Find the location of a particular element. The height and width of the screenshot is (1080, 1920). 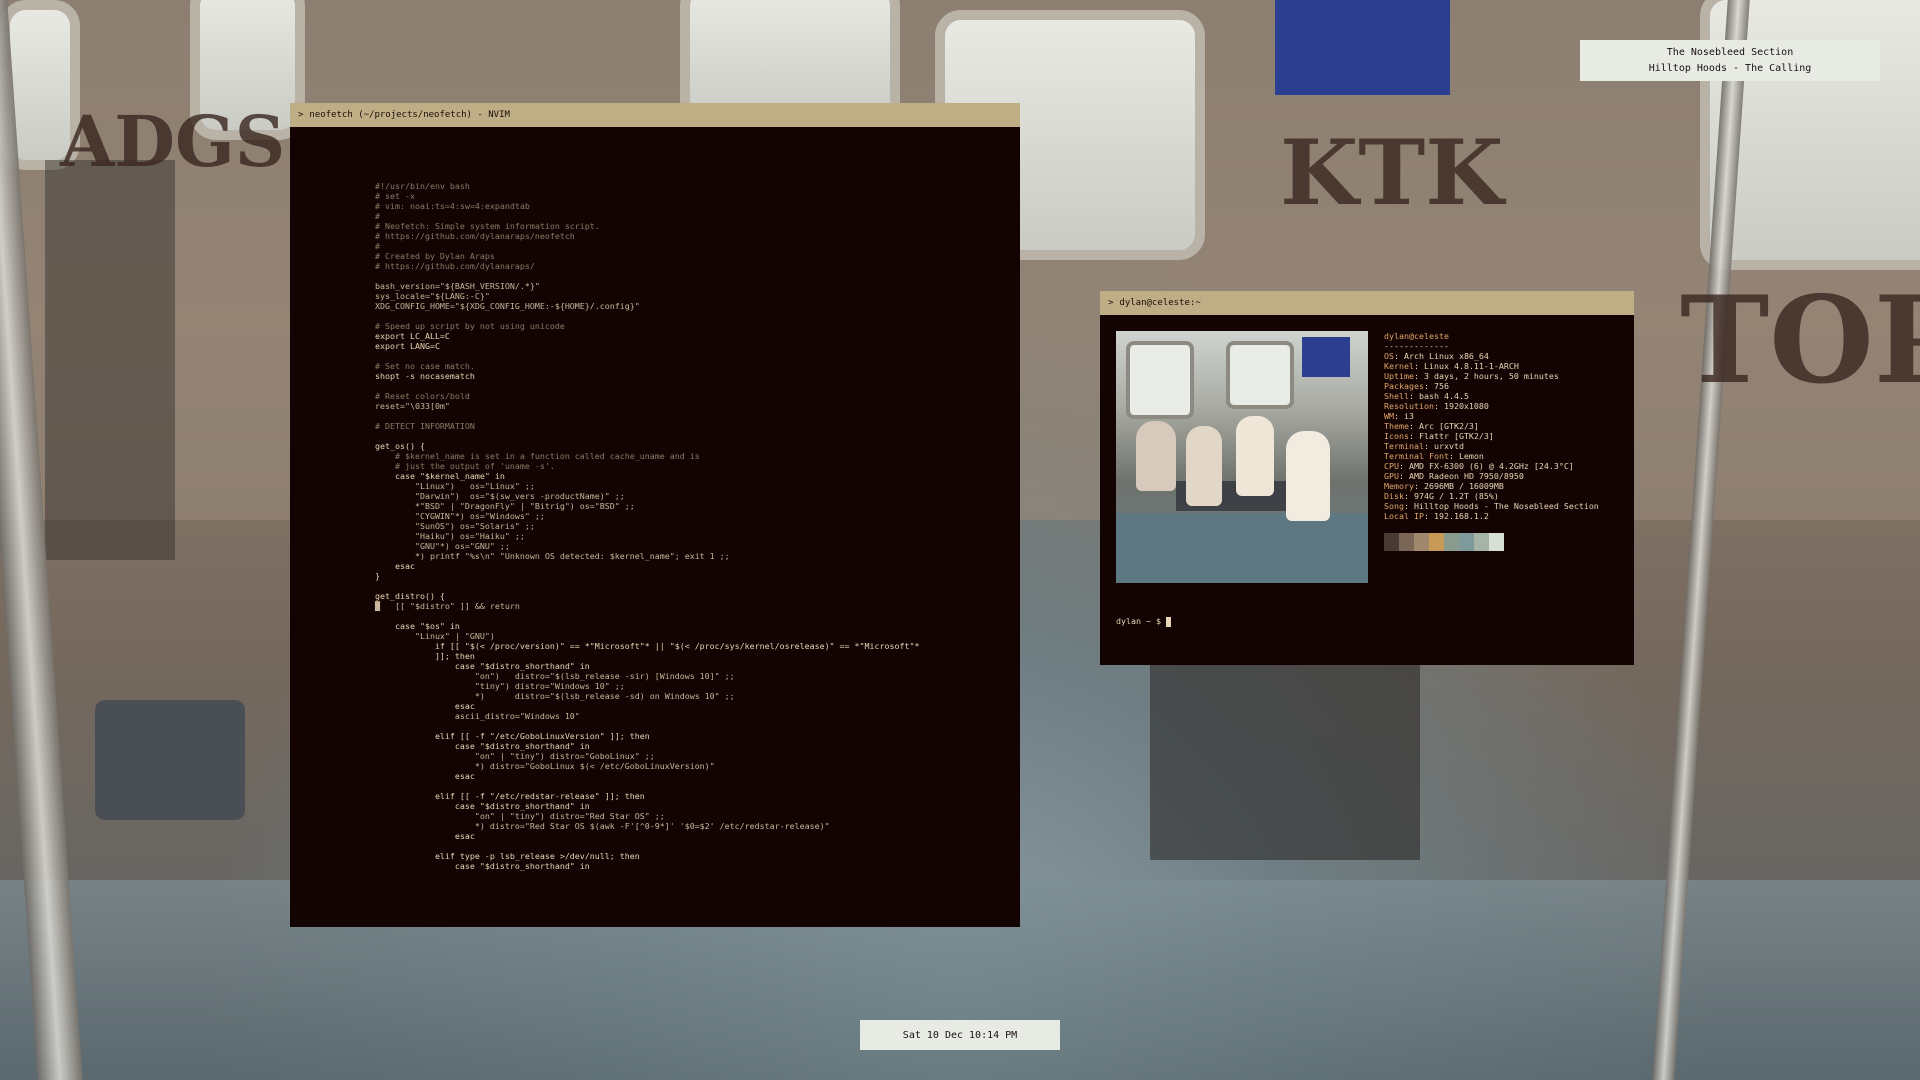

code-line: "GNU"*) os="GNU" ;; is located at coordinates (692, 546).